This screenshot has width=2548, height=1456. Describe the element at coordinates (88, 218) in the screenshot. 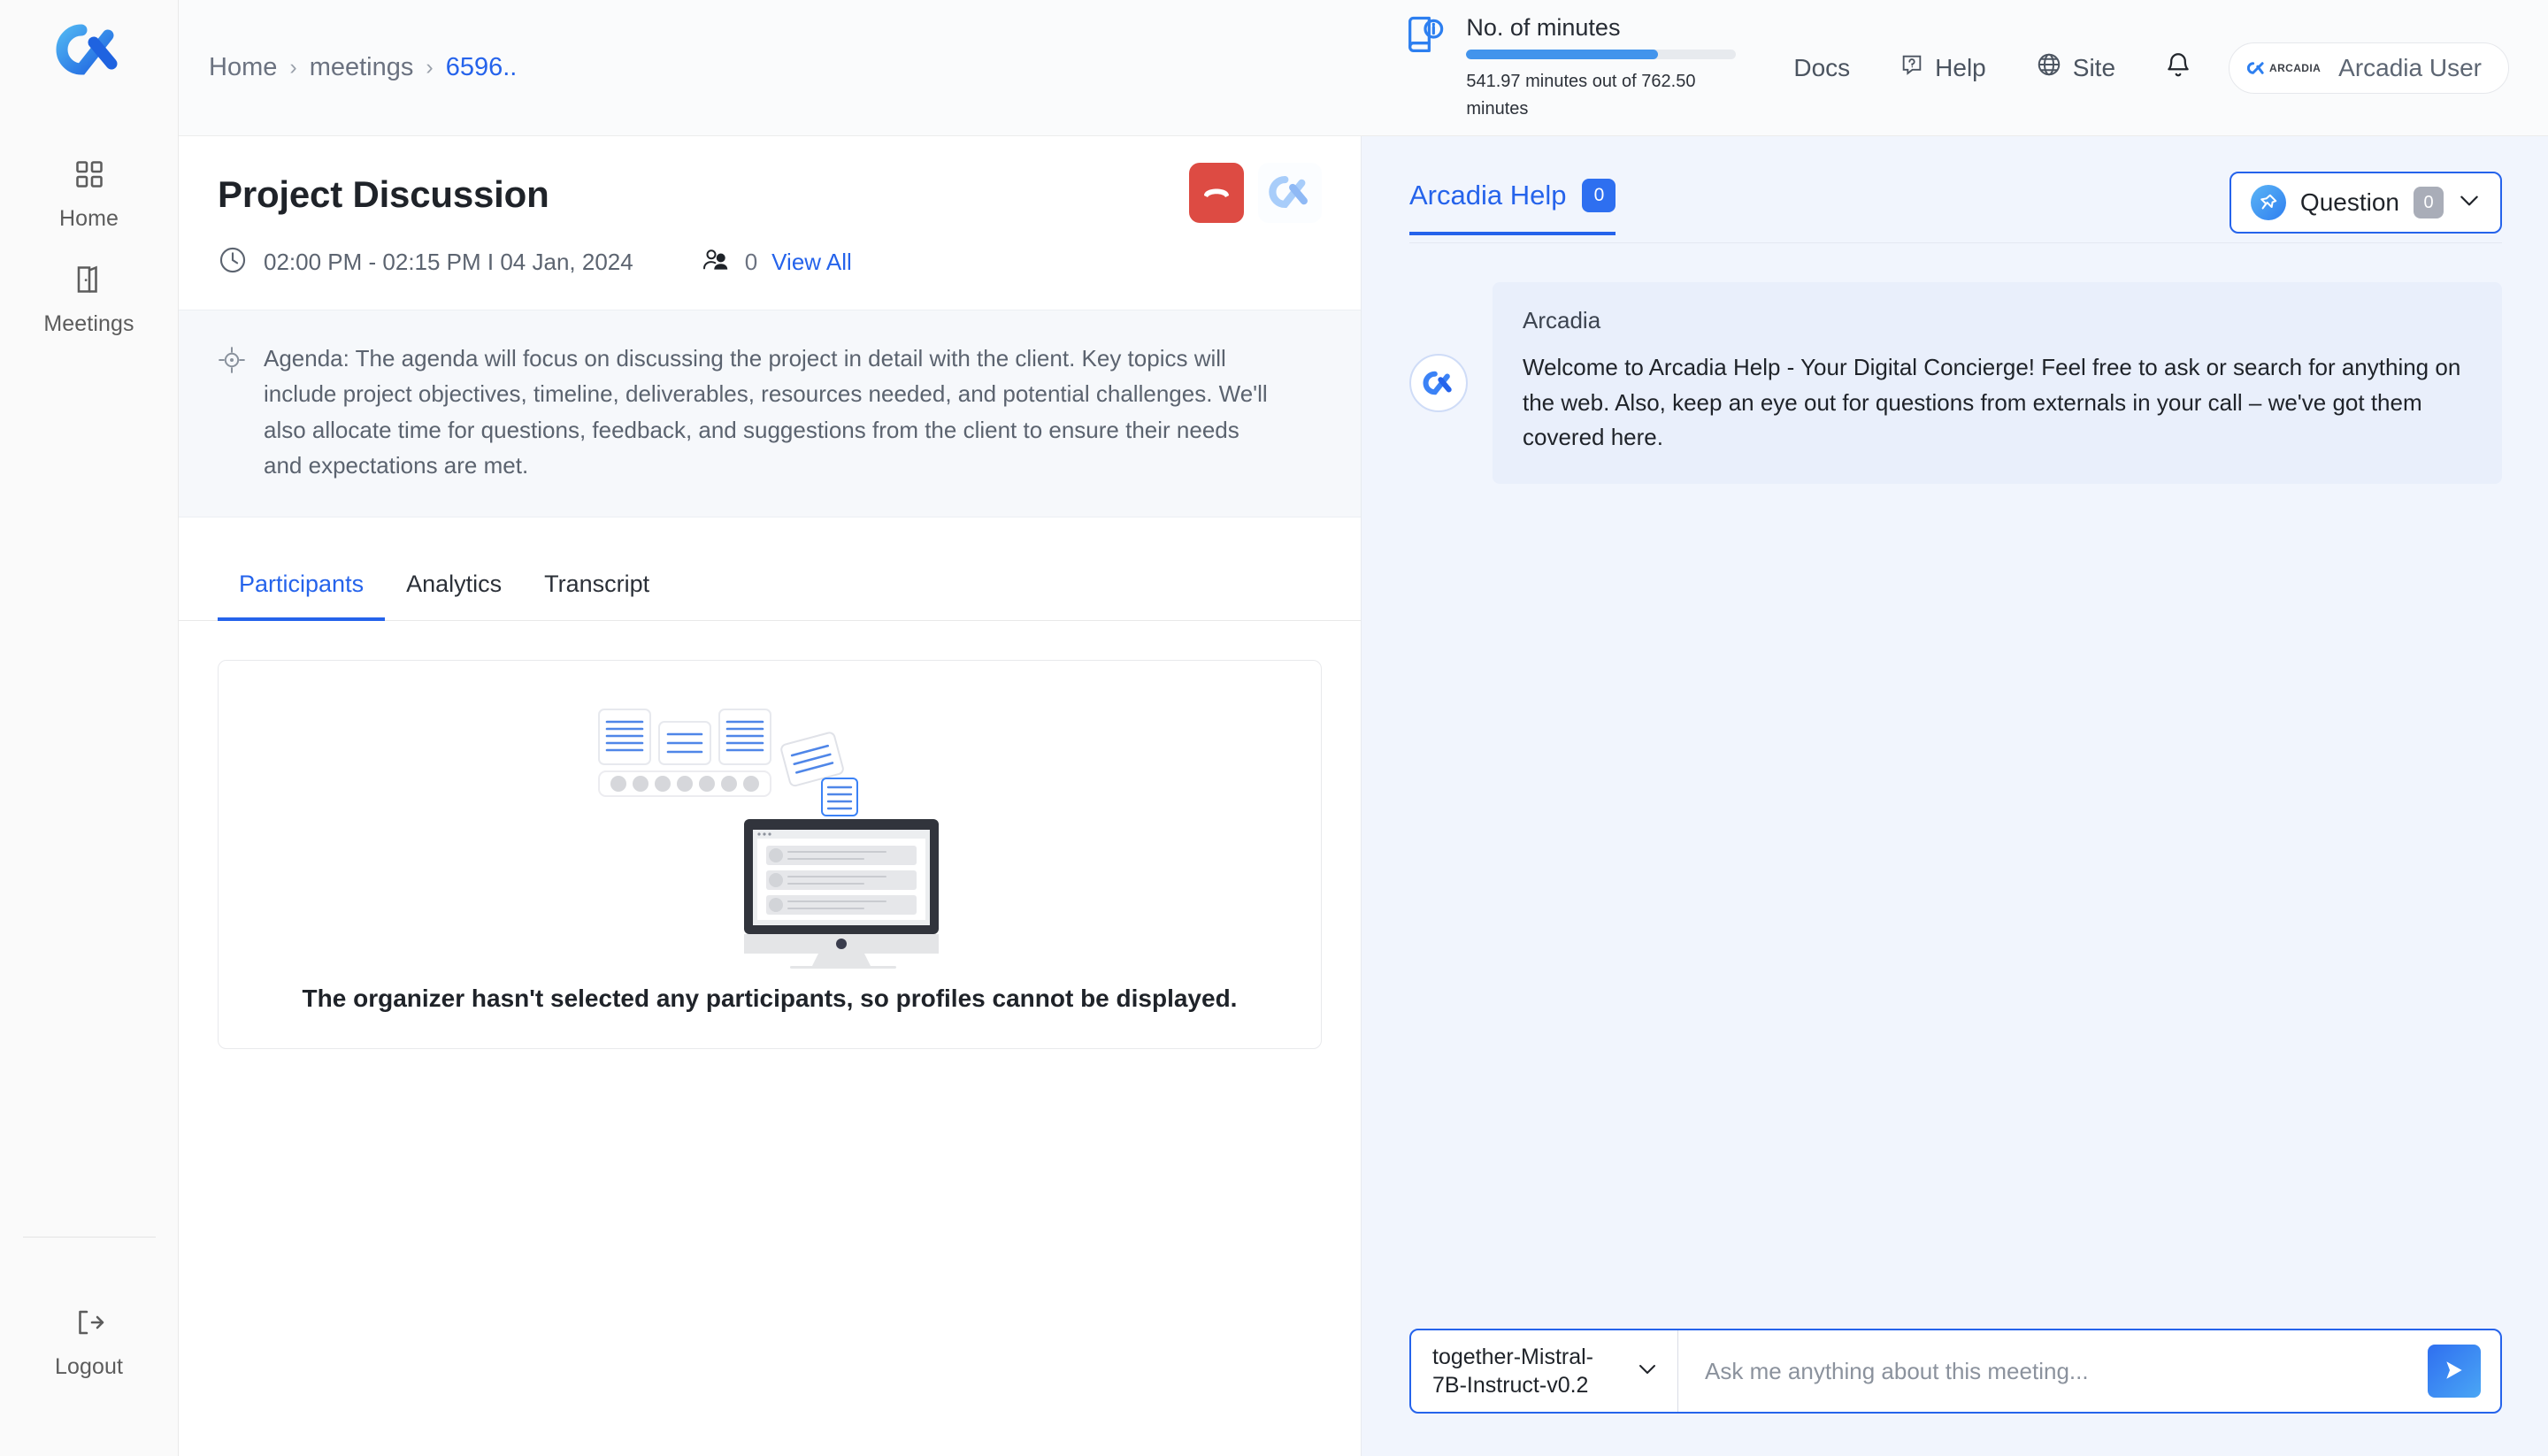

I see `sidebar-item-label-home: Home` at that location.